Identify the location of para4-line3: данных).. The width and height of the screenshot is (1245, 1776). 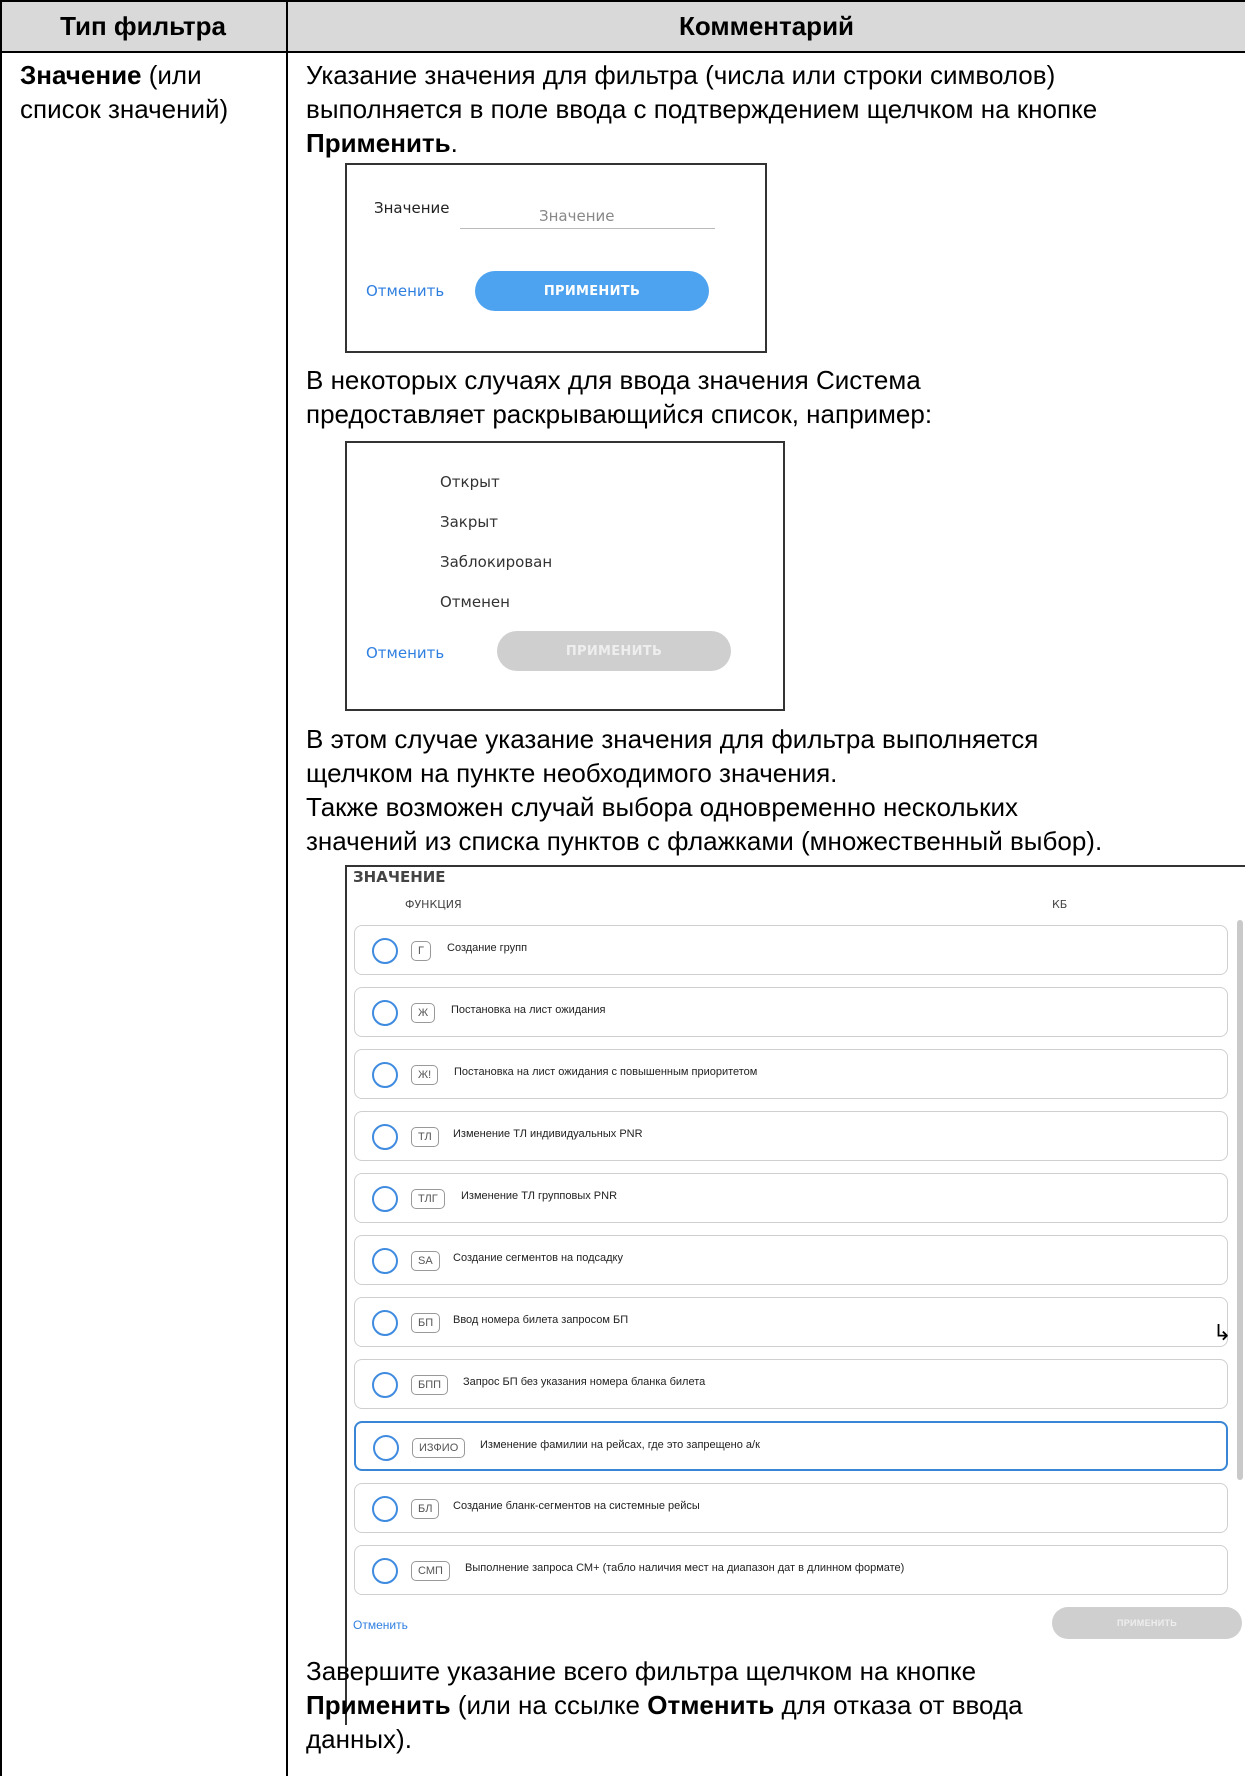
(359, 1739).